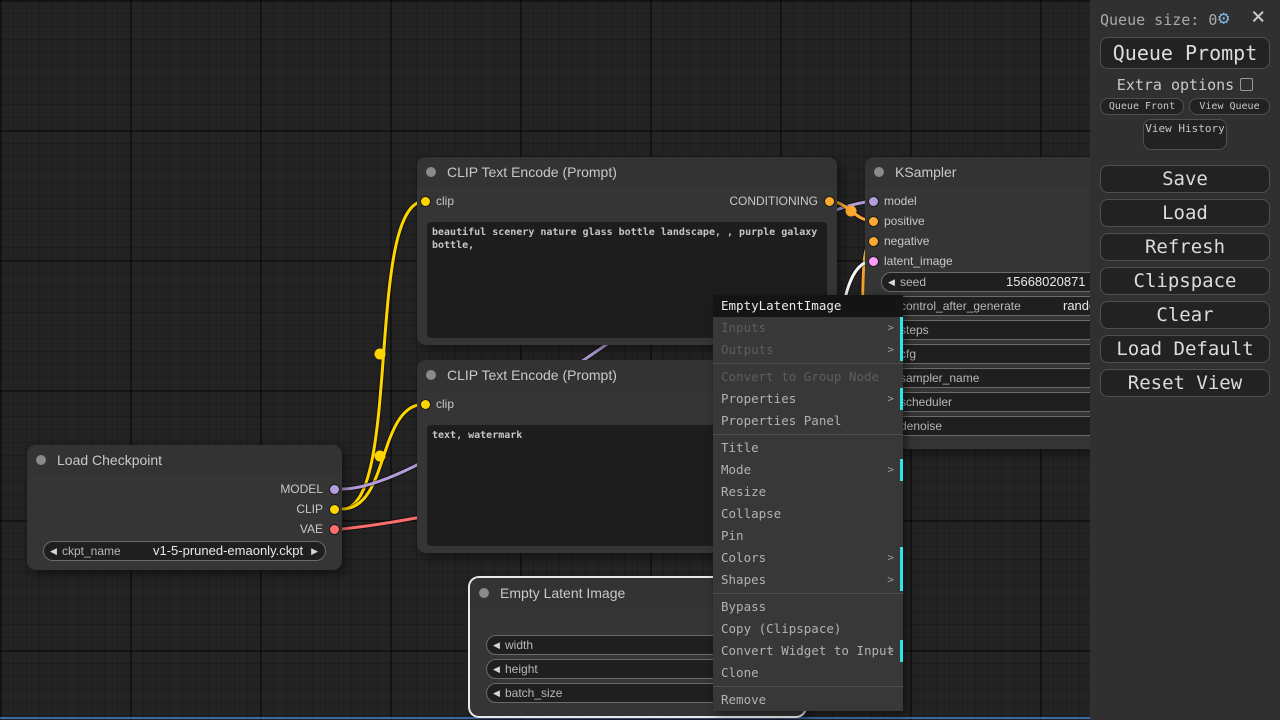 The image size is (1280, 720). What do you see at coordinates (1185, 53) in the screenshot?
I see `queue-prompt-button: Queue Prompt` at bounding box center [1185, 53].